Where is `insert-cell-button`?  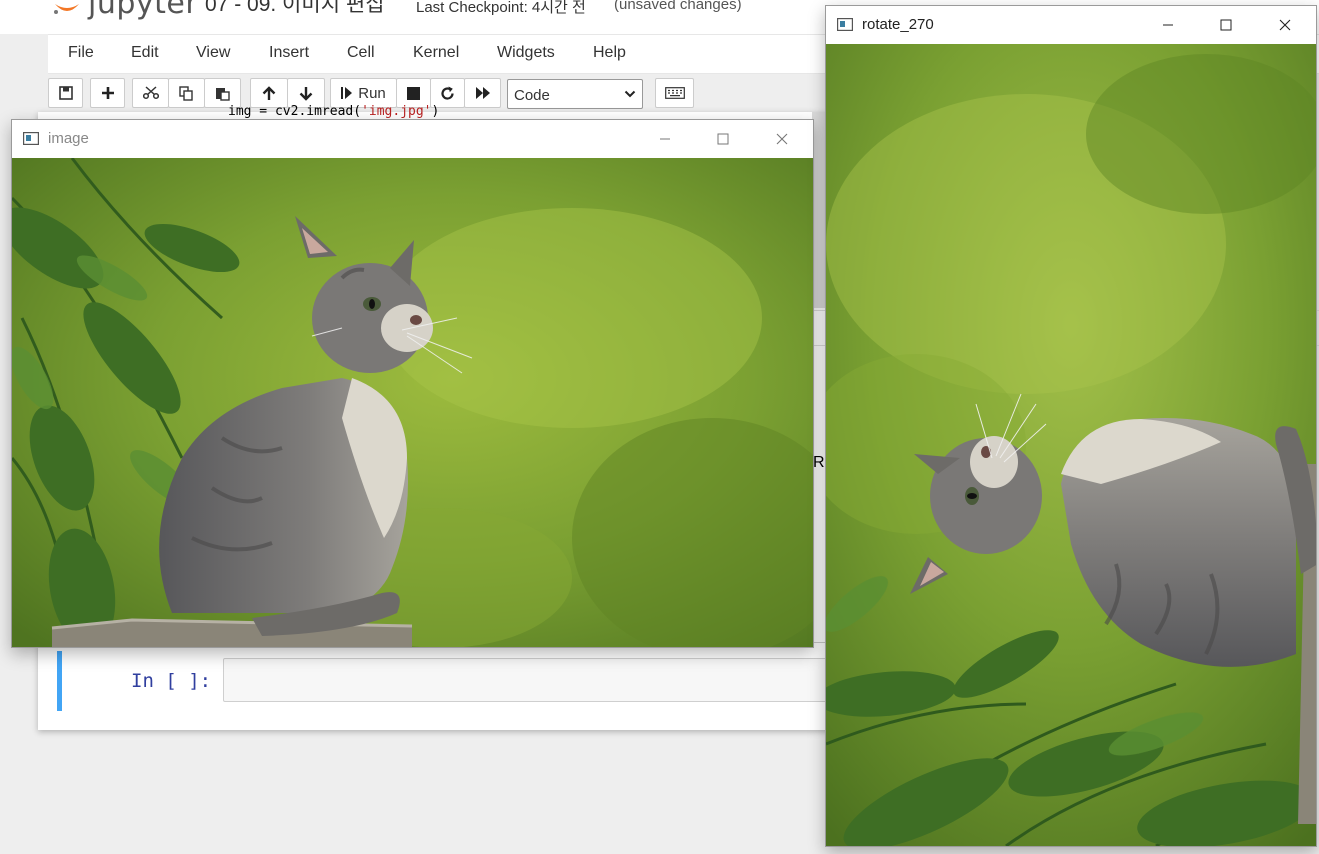
insert-cell-button is located at coordinates (107, 93).